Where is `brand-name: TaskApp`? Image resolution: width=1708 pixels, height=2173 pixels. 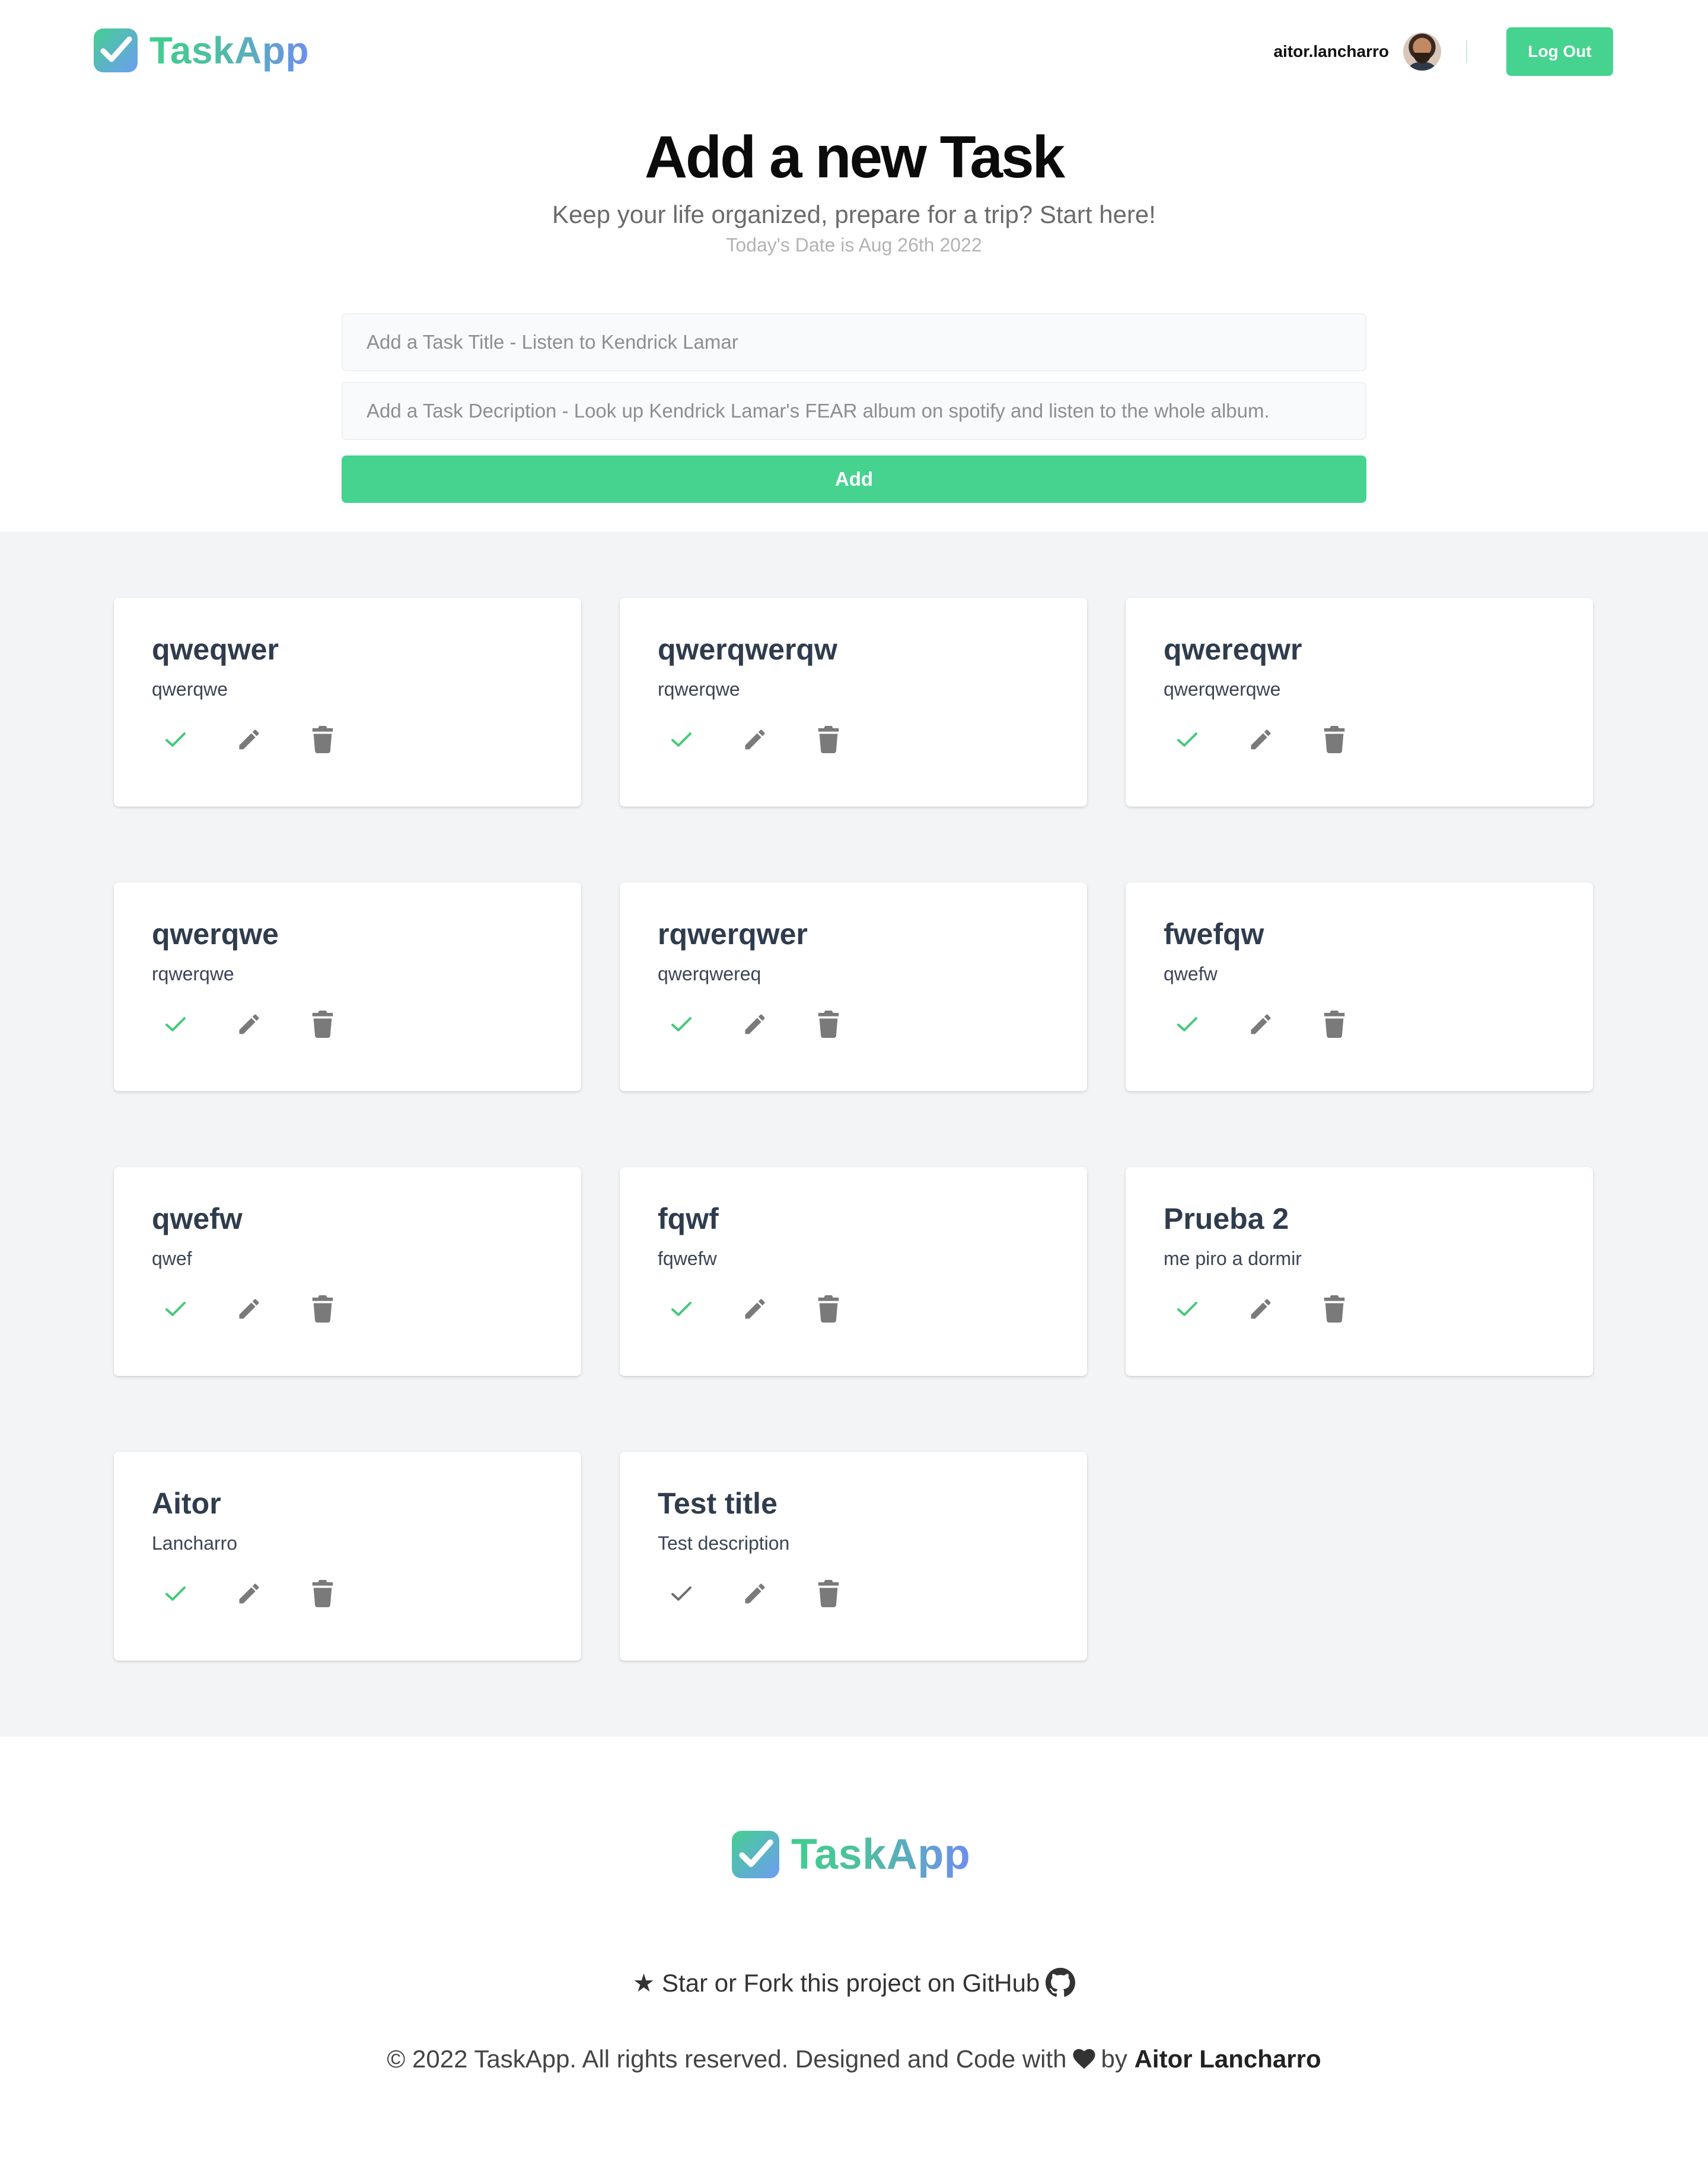 brand-name: TaskApp is located at coordinates (230, 50).